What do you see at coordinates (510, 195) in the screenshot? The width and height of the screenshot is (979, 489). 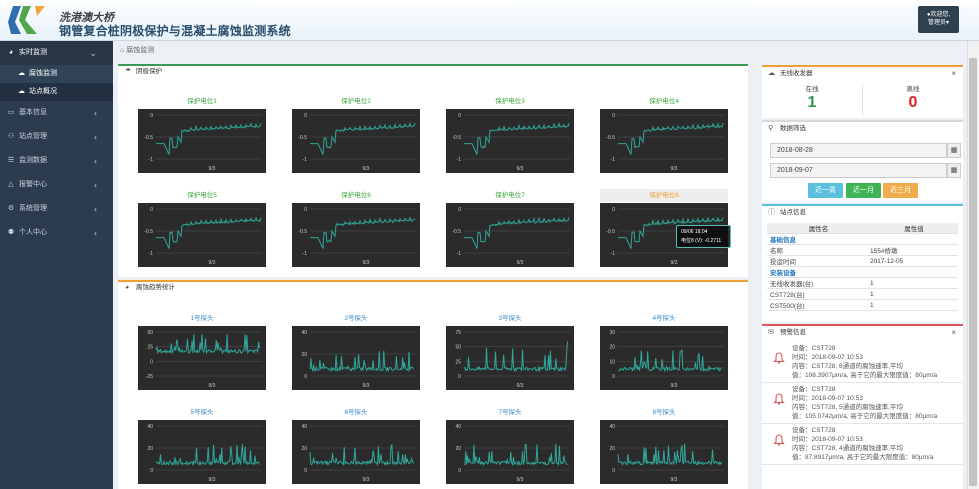 I see `chart-title: 保护电位7` at bounding box center [510, 195].